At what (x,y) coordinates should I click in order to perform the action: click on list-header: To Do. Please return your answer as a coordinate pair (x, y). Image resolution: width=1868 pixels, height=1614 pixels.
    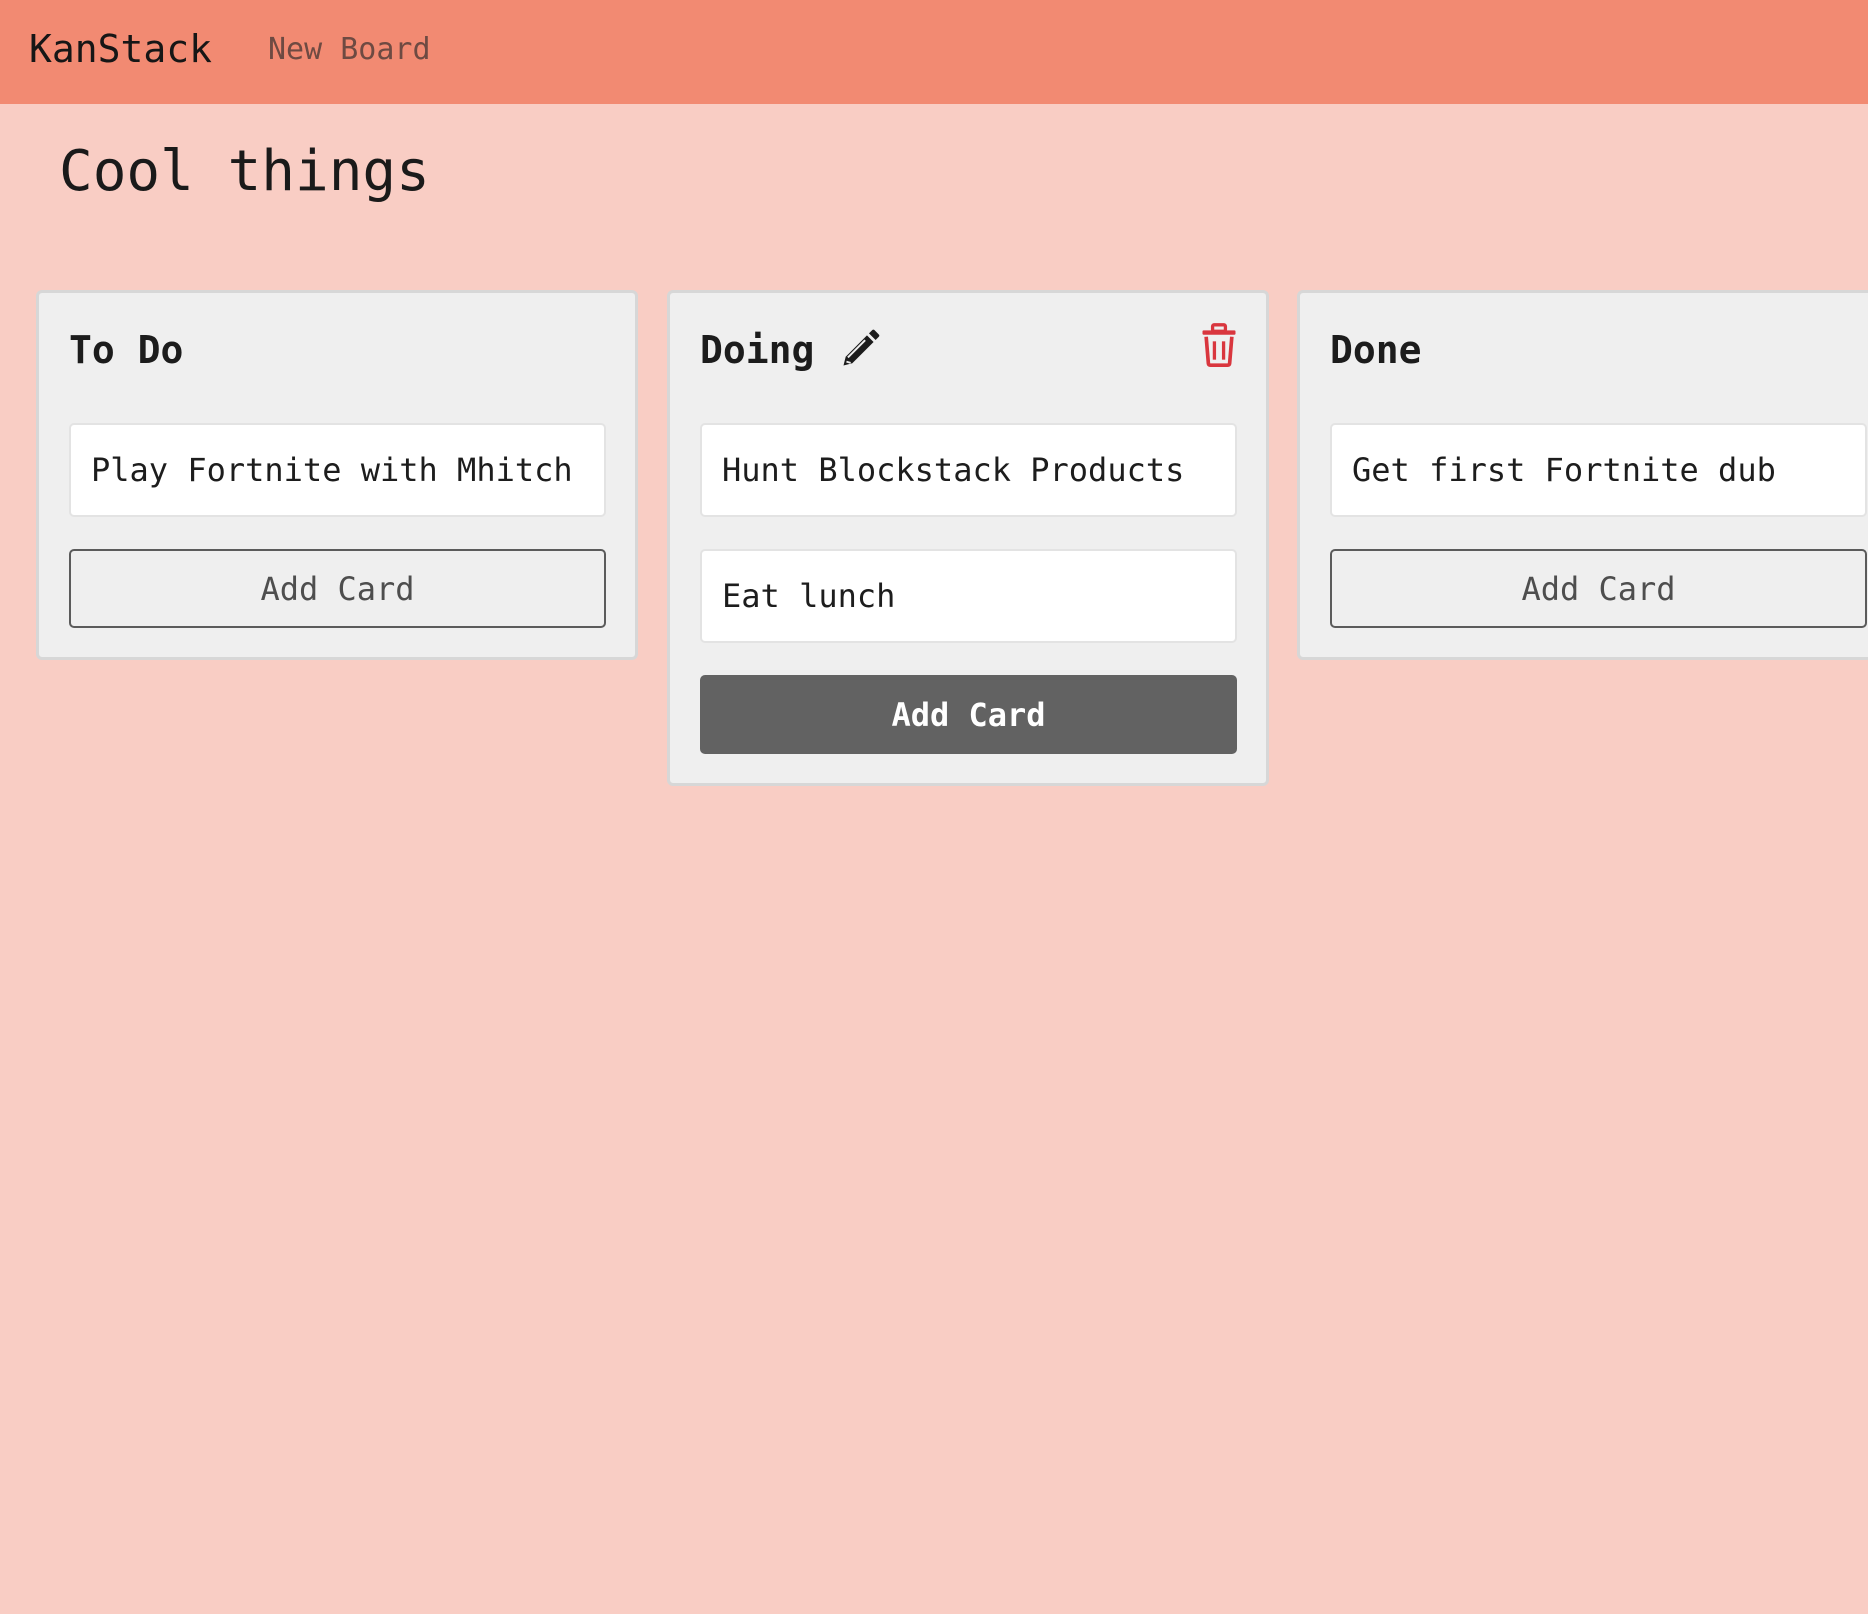
    Looking at the image, I should click on (337, 358).